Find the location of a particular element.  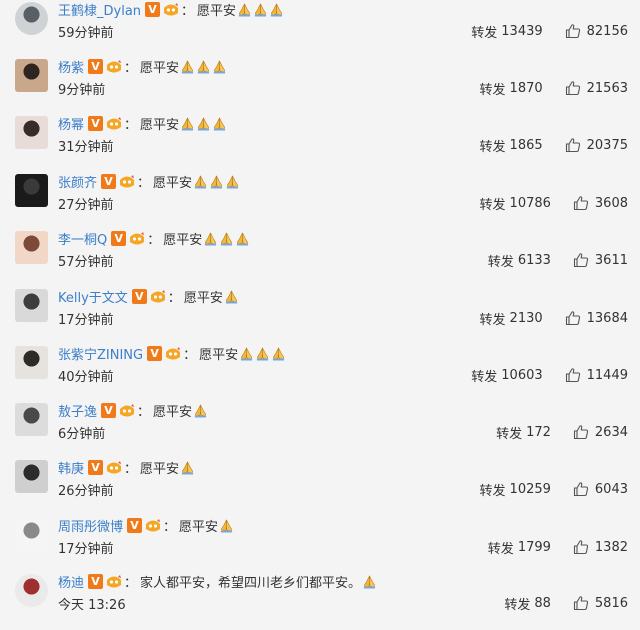

repost-count: 1799 is located at coordinates (534, 547).